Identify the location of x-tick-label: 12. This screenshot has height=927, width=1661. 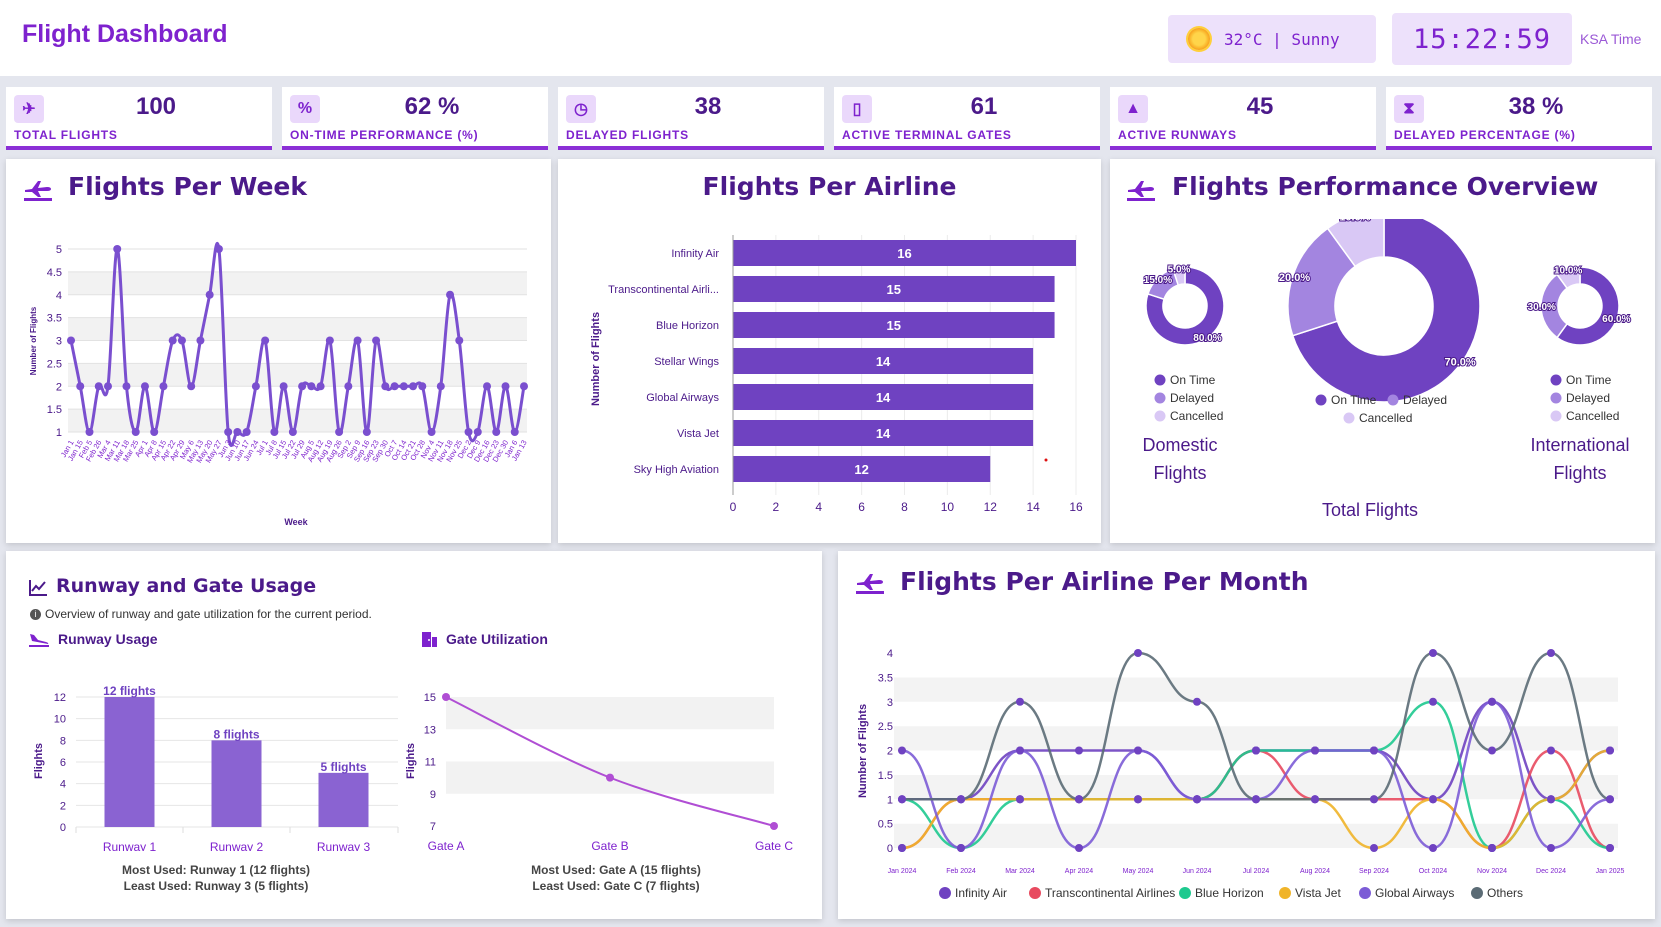
(991, 507).